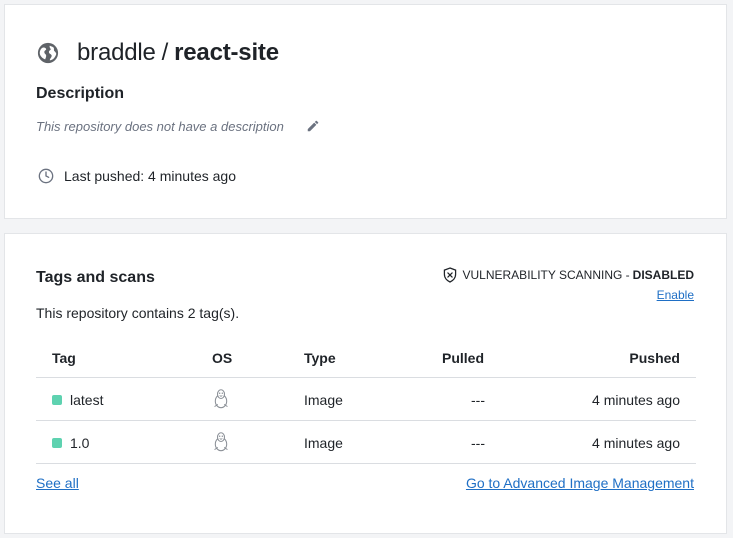 The width and height of the screenshot is (733, 538). What do you see at coordinates (580, 483) in the screenshot?
I see `advanced-image-management-link: Go to Advanced Image Management` at bounding box center [580, 483].